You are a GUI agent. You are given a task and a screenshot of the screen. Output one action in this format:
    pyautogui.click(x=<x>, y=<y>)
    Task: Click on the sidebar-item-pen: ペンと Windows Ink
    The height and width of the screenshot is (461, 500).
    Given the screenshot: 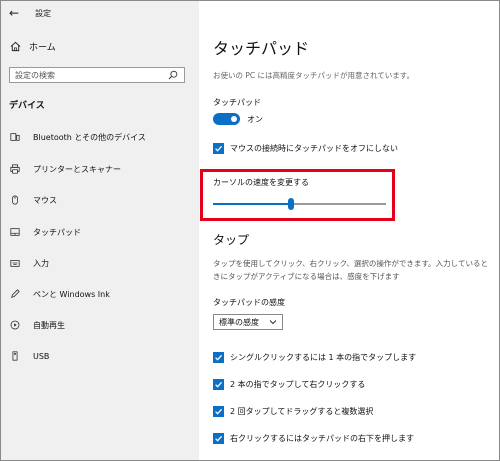 What is the action you would take?
    pyautogui.click(x=101, y=294)
    